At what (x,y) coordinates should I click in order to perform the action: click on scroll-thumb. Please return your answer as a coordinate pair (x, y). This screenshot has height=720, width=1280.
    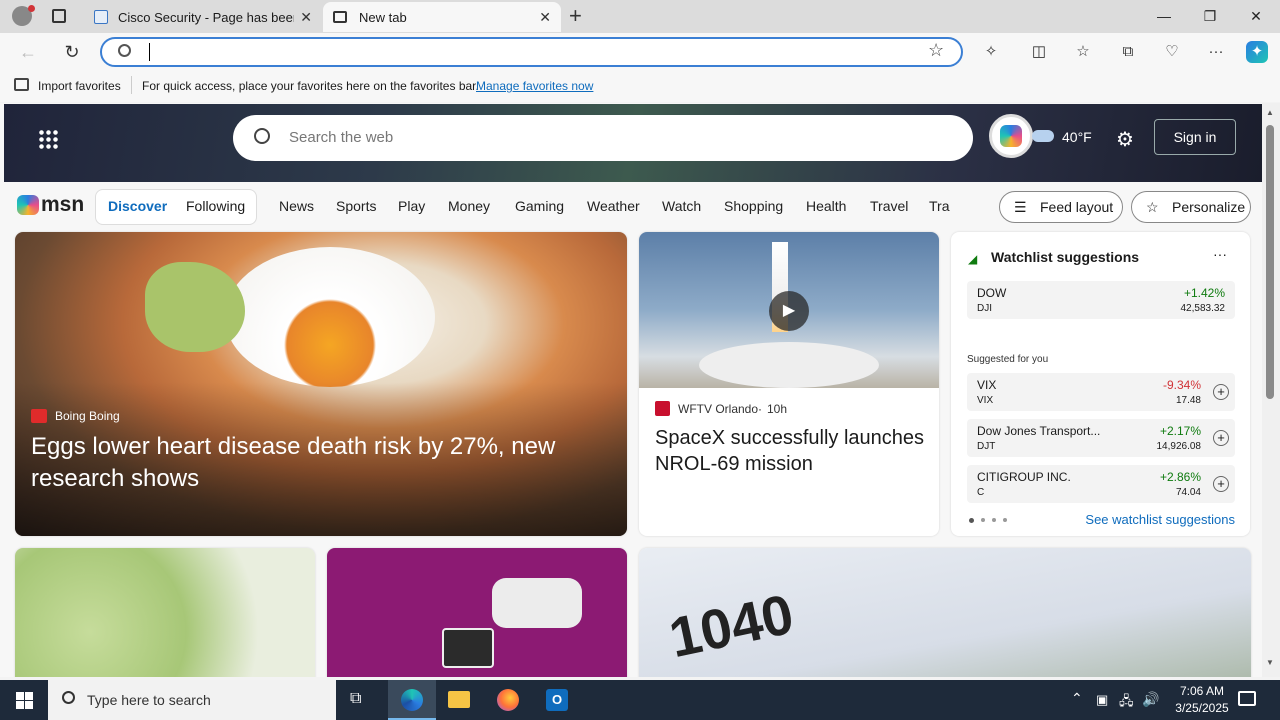
    Looking at the image, I should click on (1270, 262).